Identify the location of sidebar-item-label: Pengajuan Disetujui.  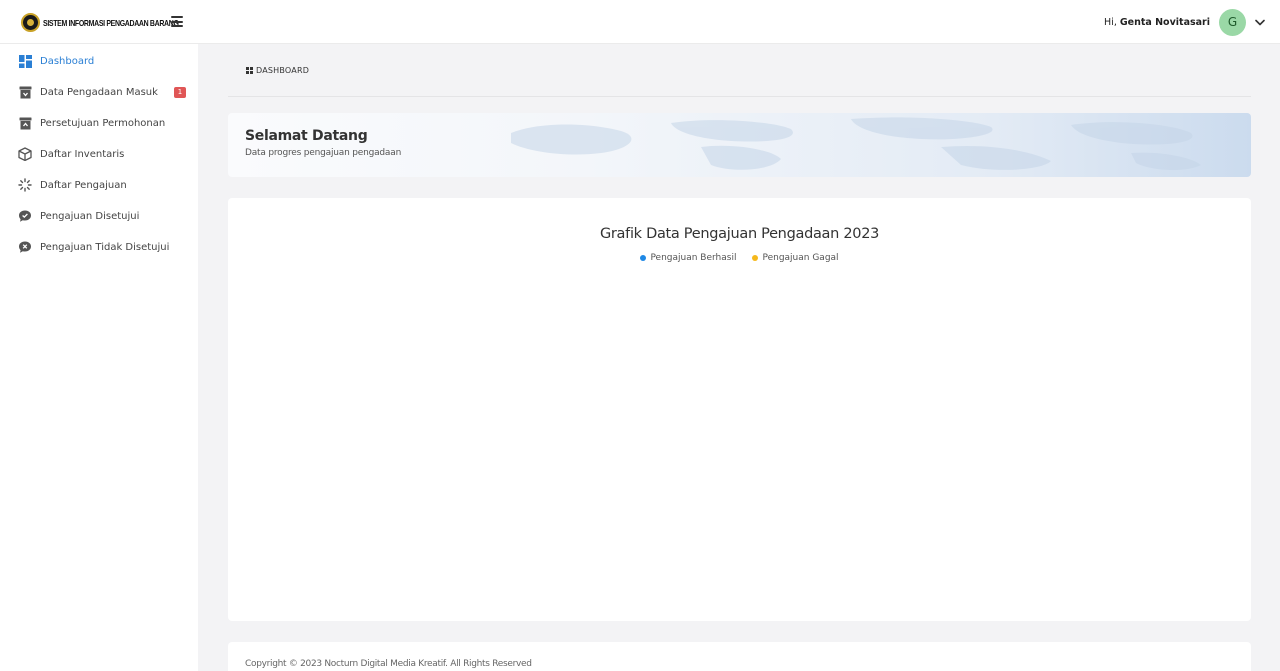
(90, 216).